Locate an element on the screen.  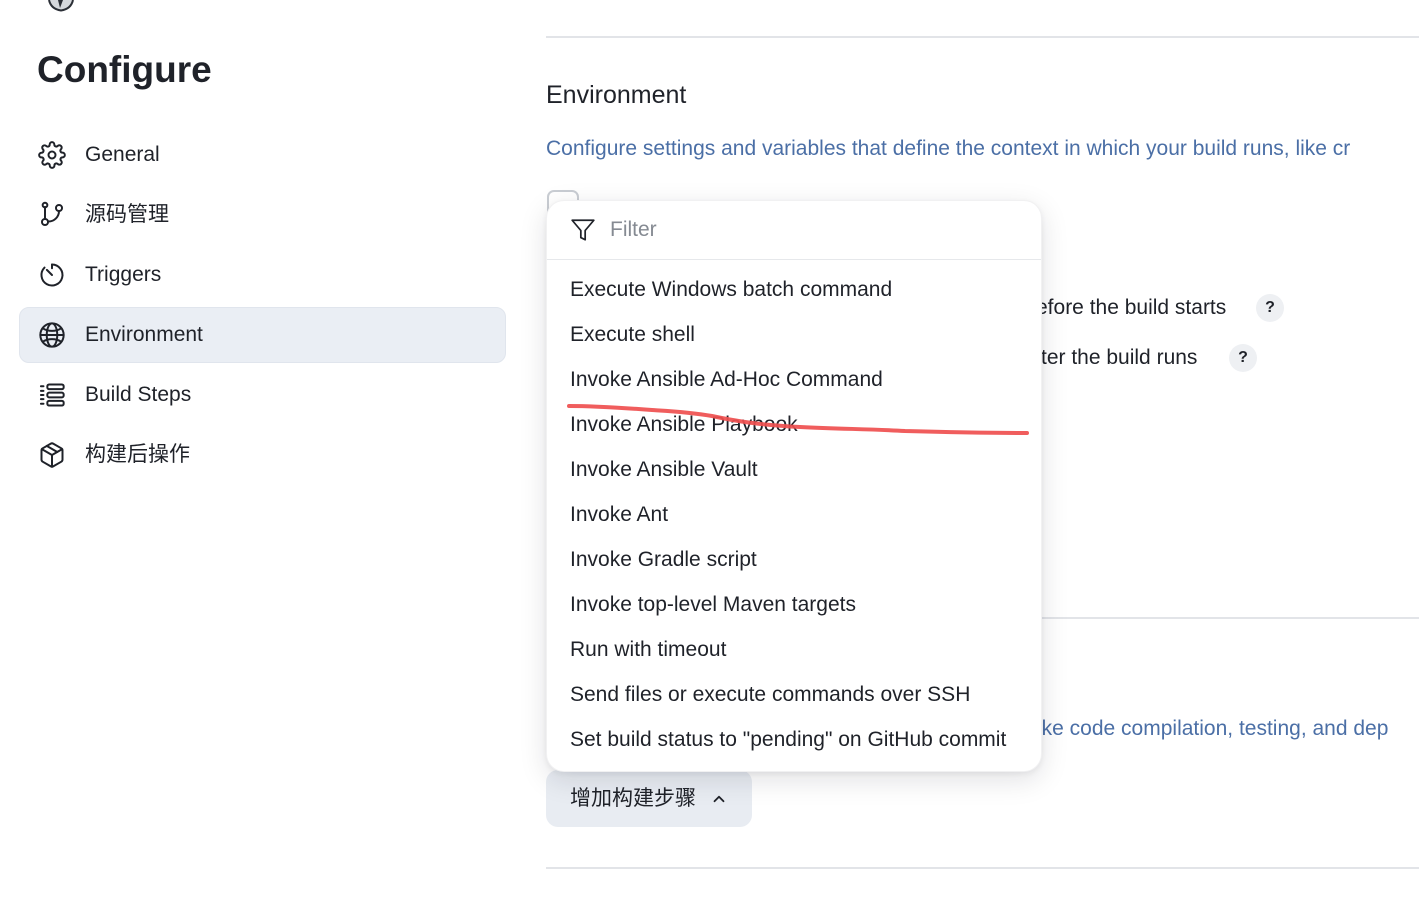
environment-option-row: ter the build runs ? is located at coordinates (1149, 358).